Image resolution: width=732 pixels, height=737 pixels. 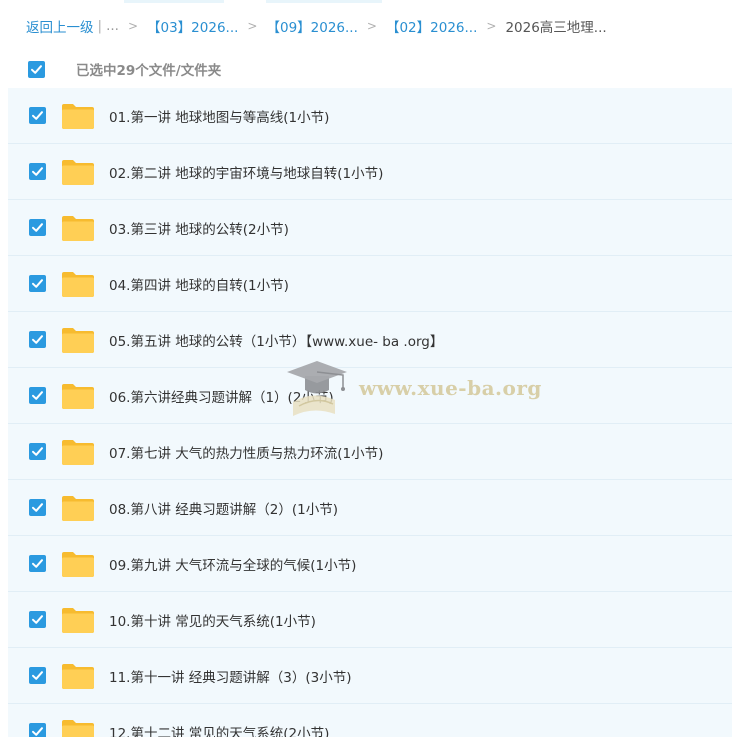 What do you see at coordinates (276, 341) in the screenshot?
I see `file-name: 05.第五讲 地球的公转（1小节）【www.xue- ba .org】` at bounding box center [276, 341].